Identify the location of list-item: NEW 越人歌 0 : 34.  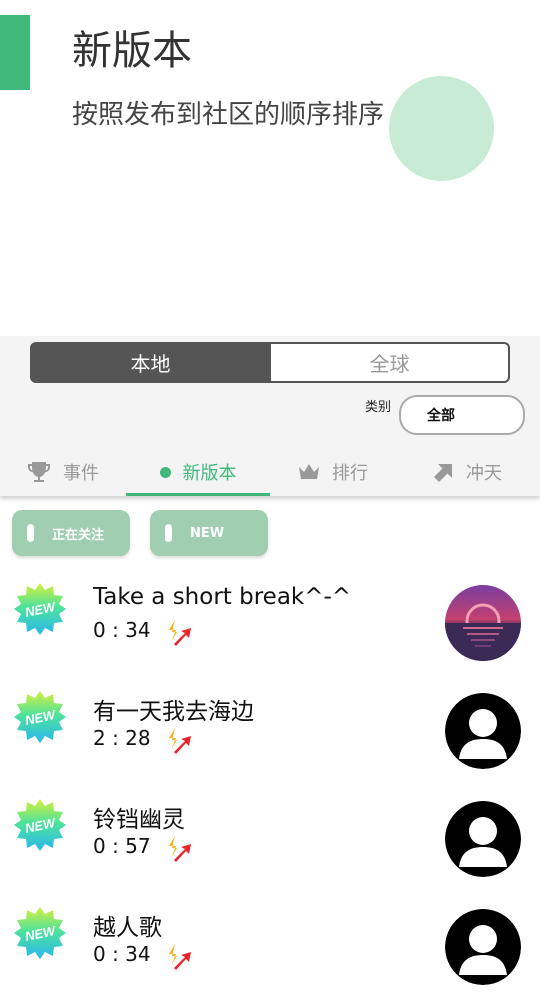
(270, 946).